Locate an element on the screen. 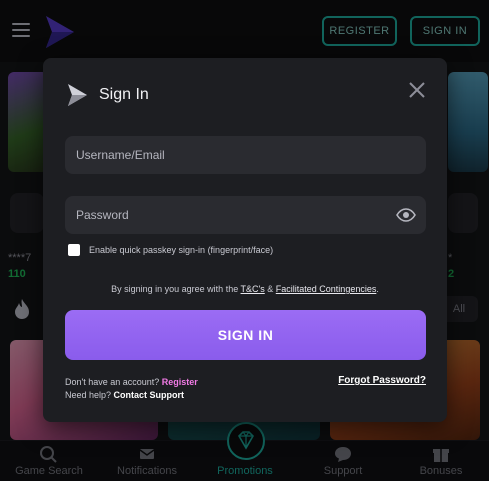 The width and height of the screenshot is (489, 481). username-input is located at coordinates (245, 155).